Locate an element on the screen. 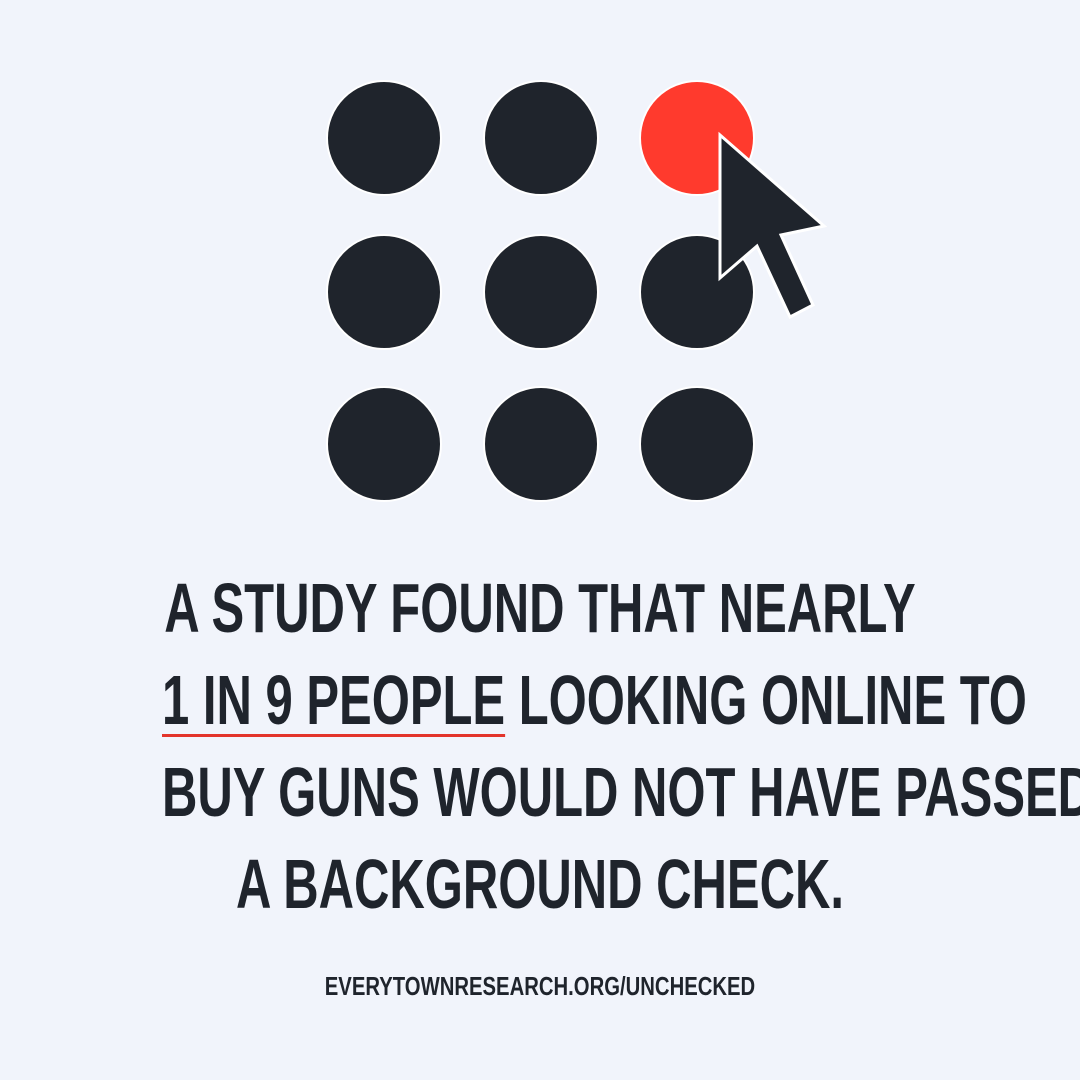 This screenshot has height=1080, width=1080. headline-line-2: 1 IN 9 PEOPLE LOOKING ONLINE TO is located at coordinates (594, 700).